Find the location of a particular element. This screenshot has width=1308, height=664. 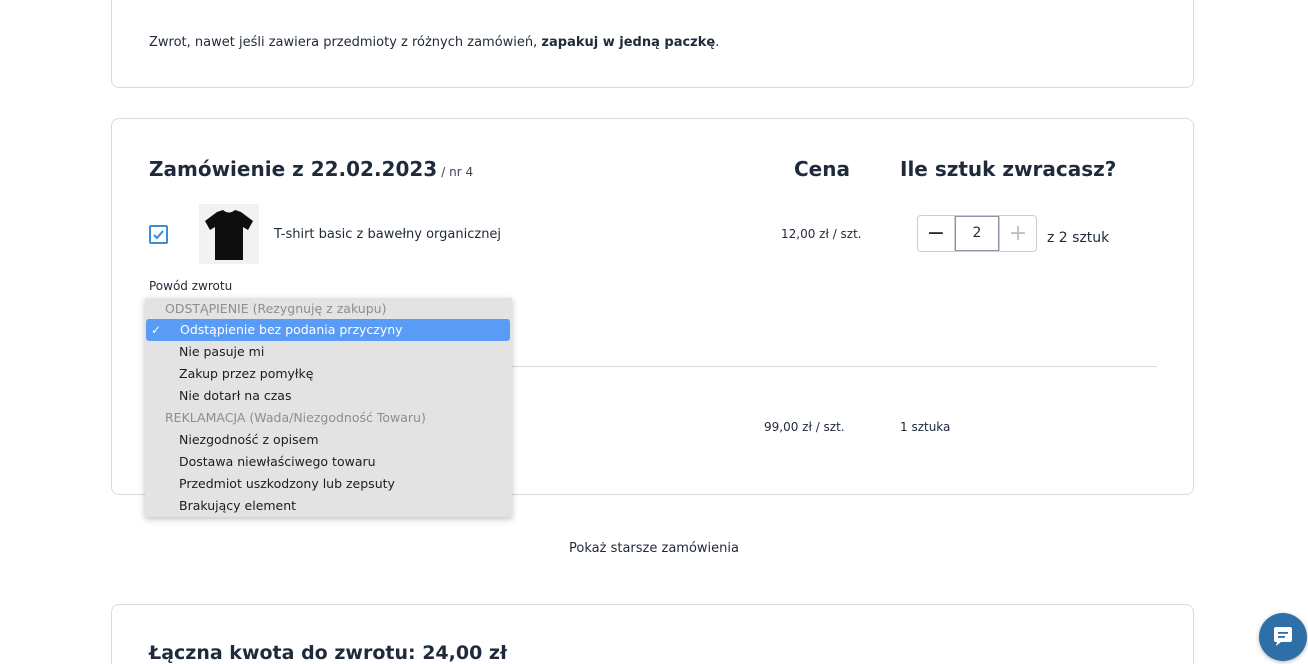

decrease-quantity-button: − is located at coordinates (936, 233).